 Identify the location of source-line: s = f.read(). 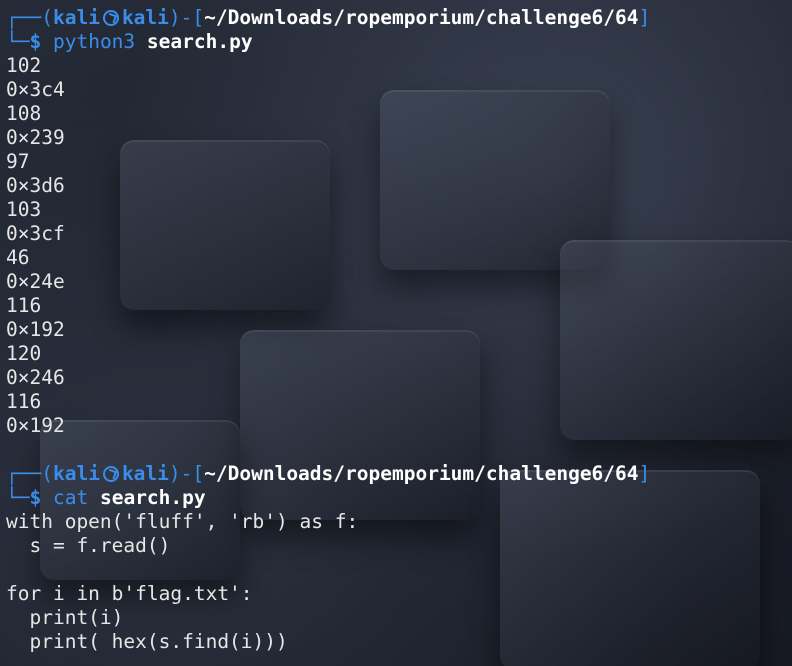
(88, 545).